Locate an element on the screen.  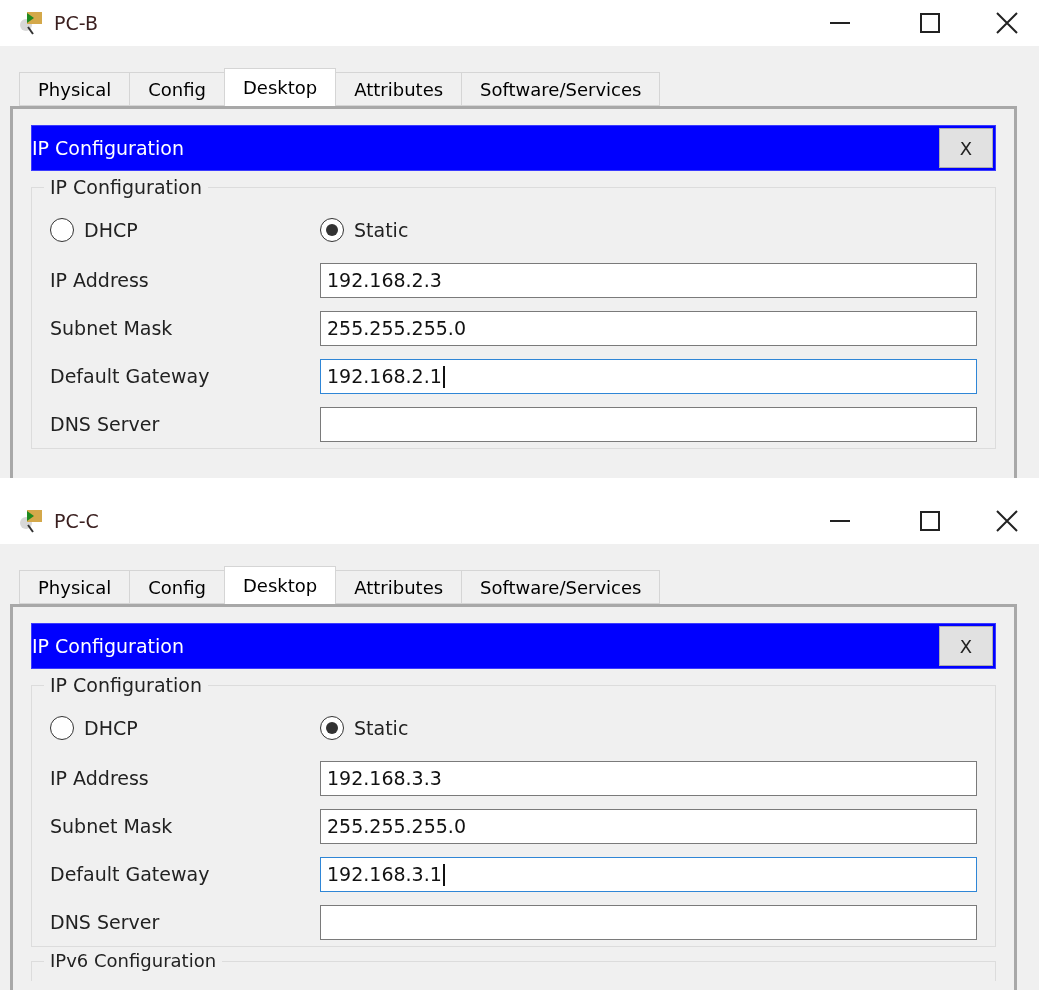
input-field: 192.168.2.3 is located at coordinates (648, 280).